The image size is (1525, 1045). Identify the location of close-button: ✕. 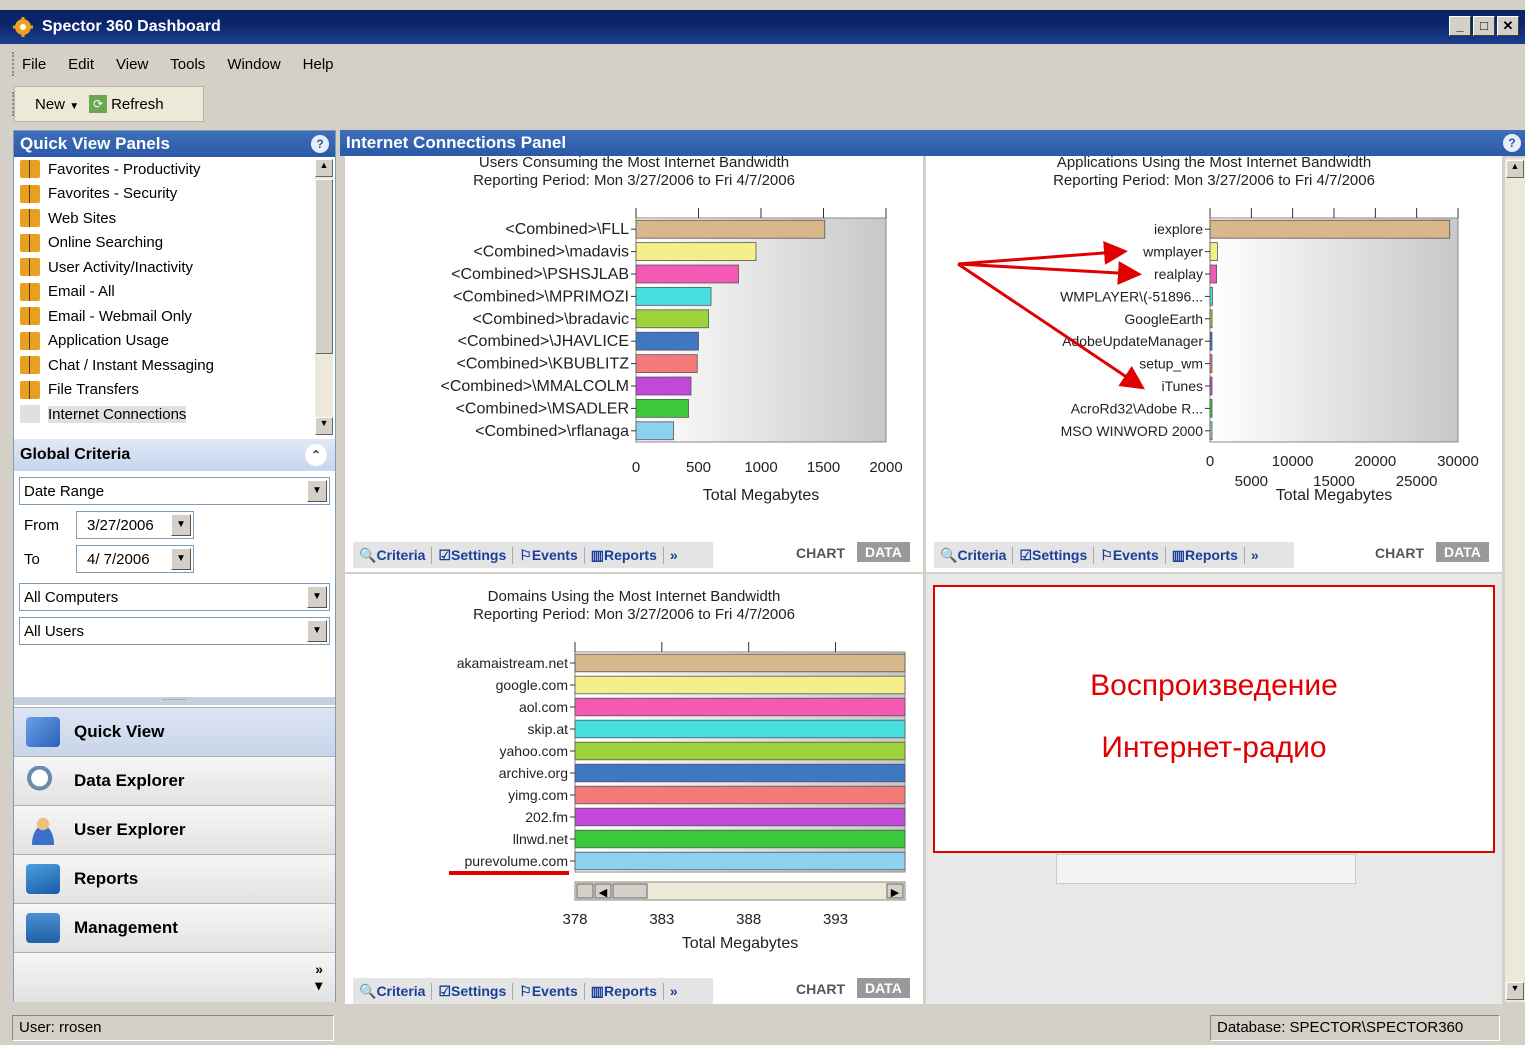
(1508, 26).